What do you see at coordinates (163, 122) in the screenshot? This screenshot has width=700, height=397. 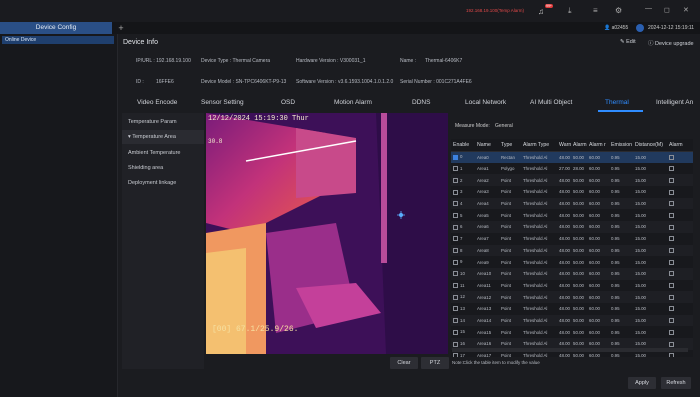 I see `side-item-temperature-param: Temperature Param` at bounding box center [163, 122].